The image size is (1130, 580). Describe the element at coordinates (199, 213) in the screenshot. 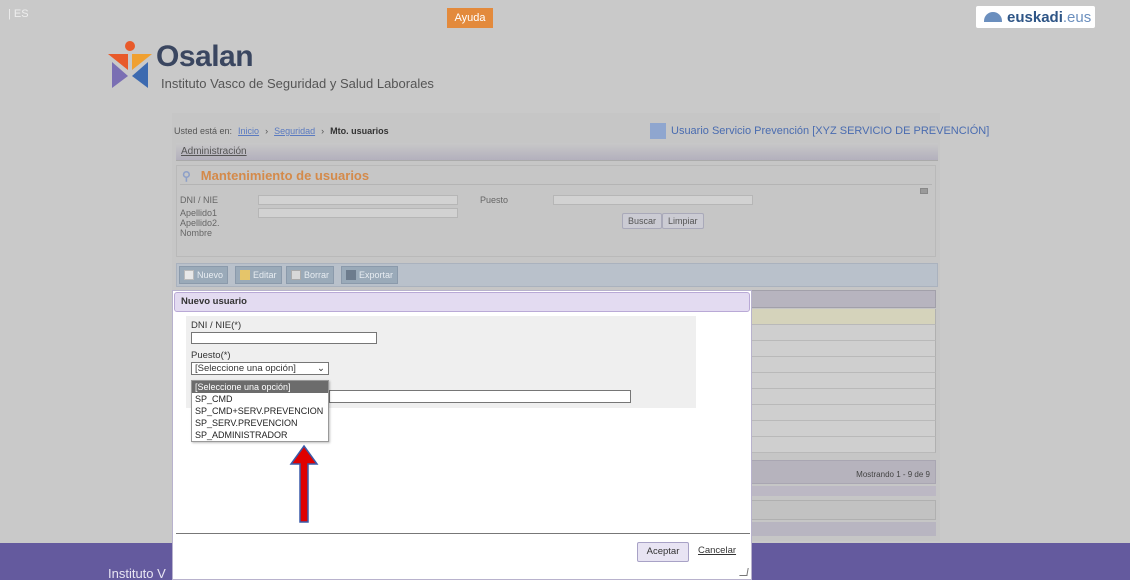

I see `apellido1-label: Apellido1` at that location.